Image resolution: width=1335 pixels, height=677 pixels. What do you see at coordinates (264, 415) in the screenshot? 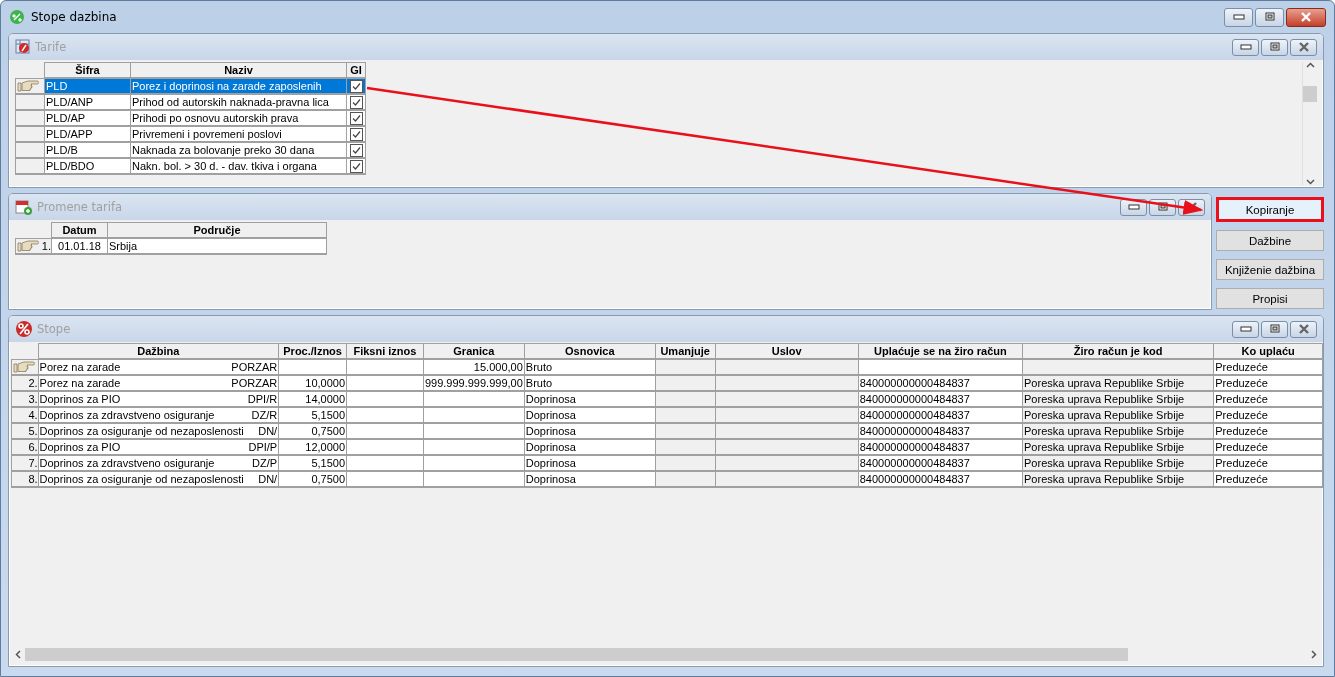
I see `tax-code: DZ/R` at bounding box center [264, 415].